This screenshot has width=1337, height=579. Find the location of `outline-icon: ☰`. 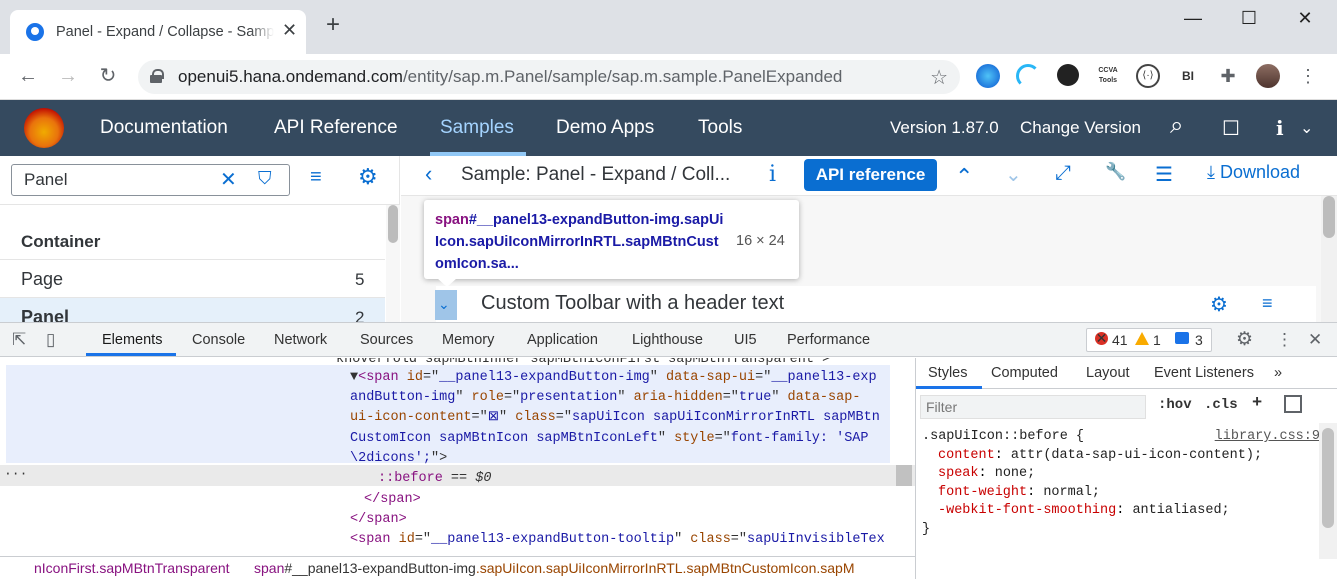

outline-icon: ☰ is located at coordinates (1164, 174).